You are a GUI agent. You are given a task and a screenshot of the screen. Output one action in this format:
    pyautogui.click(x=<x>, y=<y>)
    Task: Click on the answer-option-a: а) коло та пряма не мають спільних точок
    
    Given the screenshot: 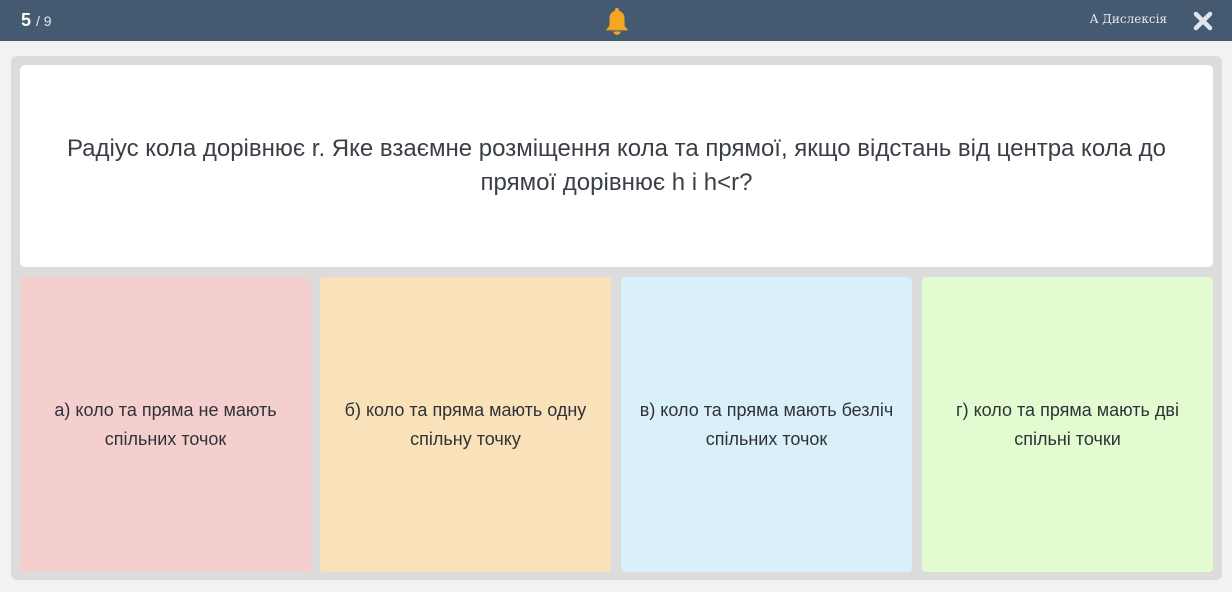 What is the action you would take?
    pyautogui.click(x=165, y=424)
    